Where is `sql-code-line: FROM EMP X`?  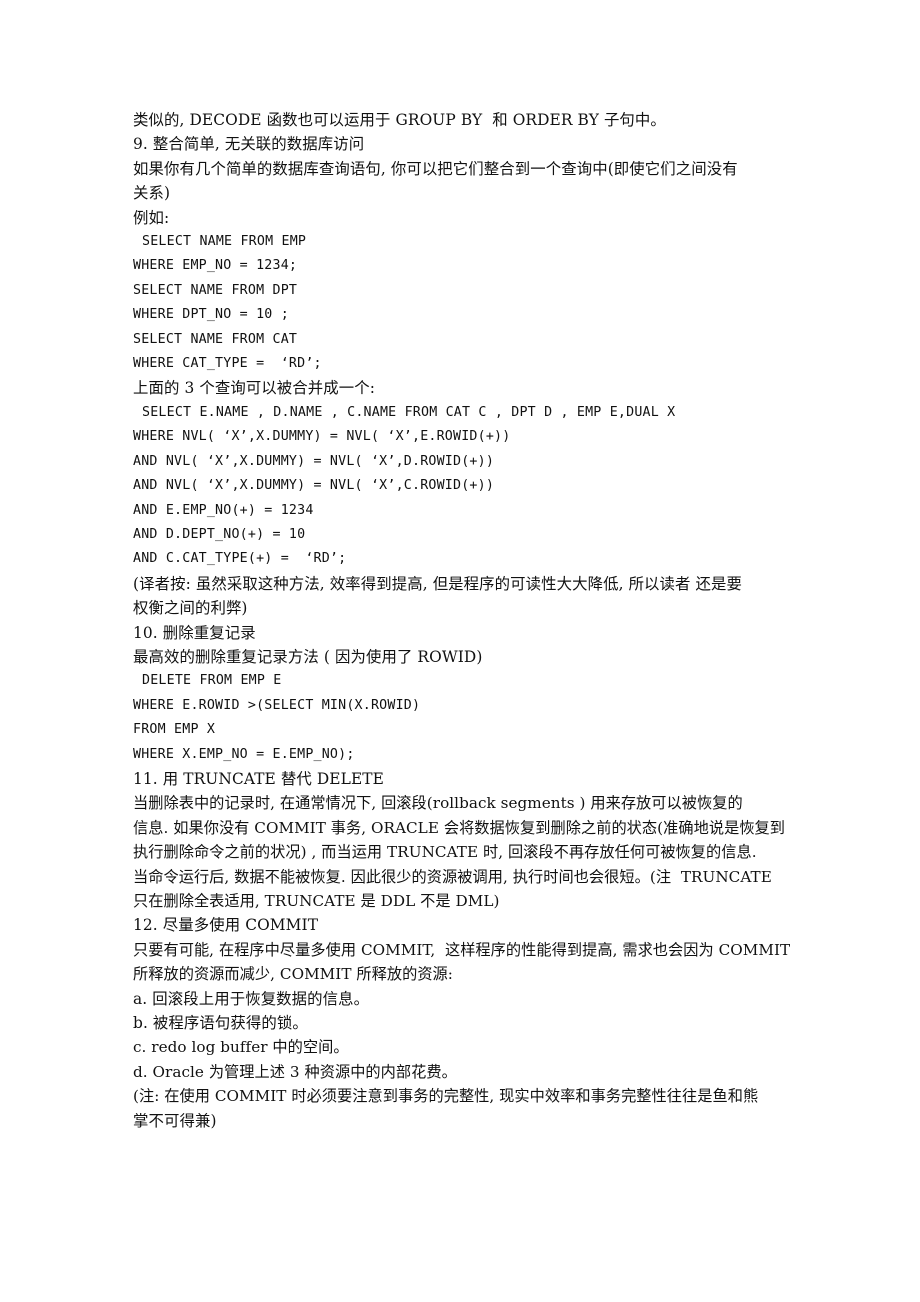
sql-code-line: FROM EMP X is located at coordinates (174, 730).